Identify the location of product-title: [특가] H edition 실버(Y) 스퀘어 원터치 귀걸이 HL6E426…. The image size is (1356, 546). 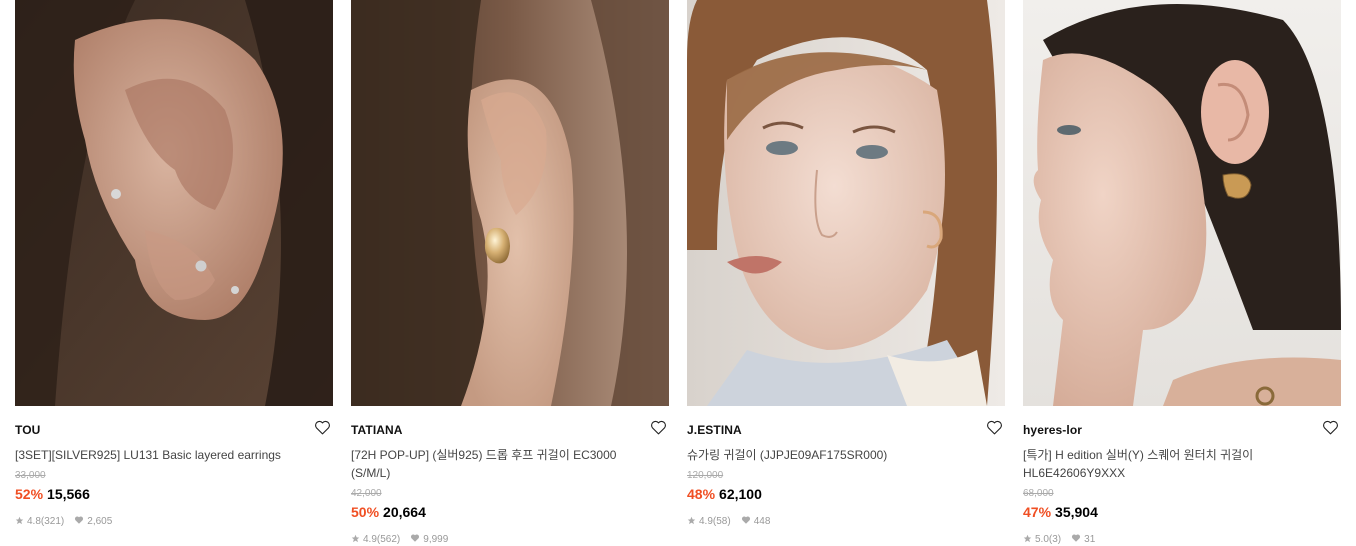
(1163, 464).